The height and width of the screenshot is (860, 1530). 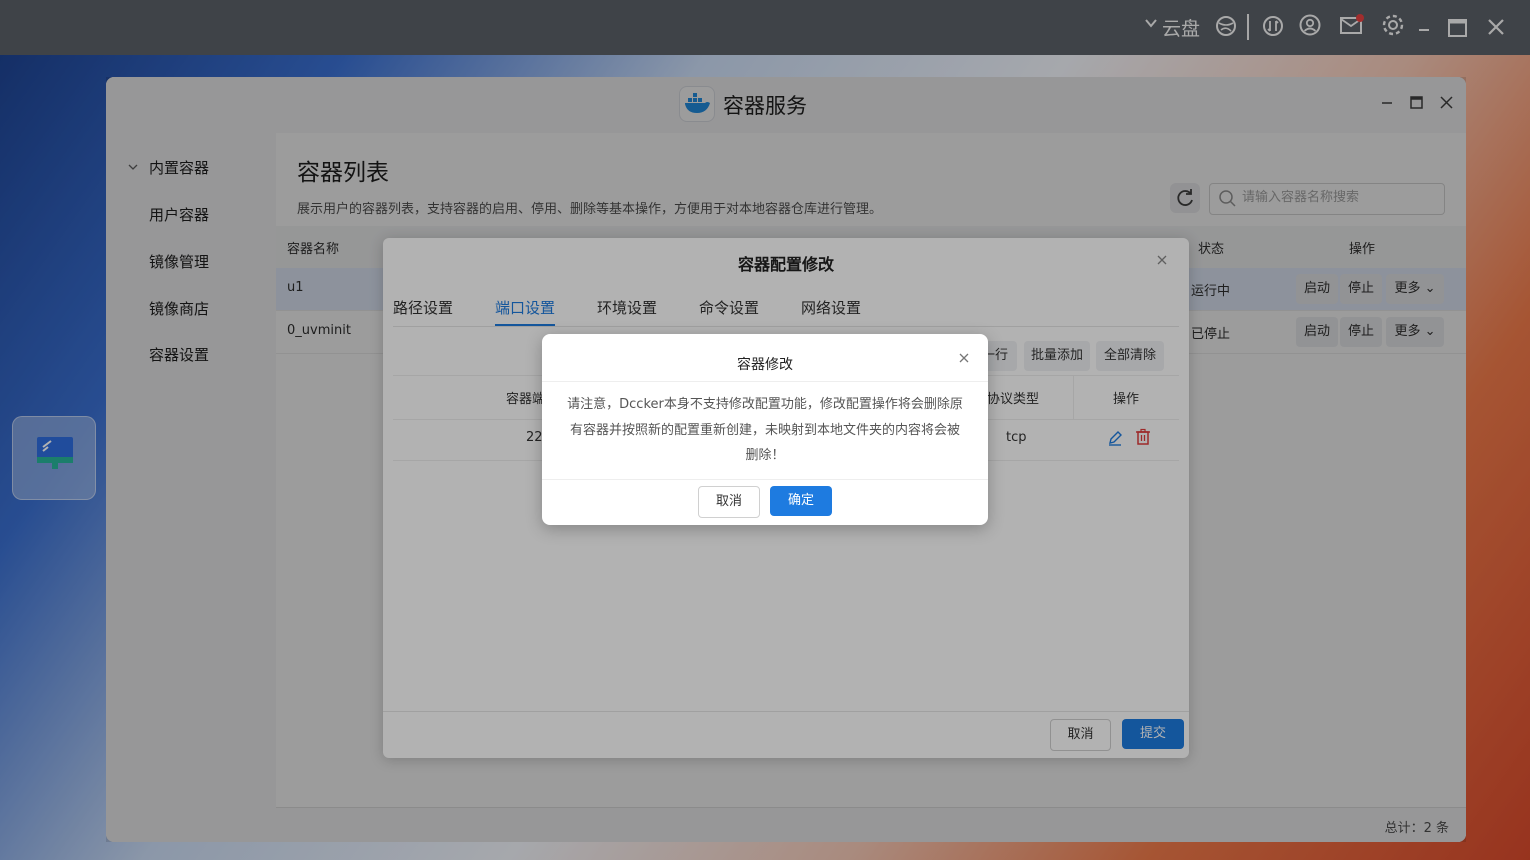 I want to click on confirm-cancel-button: 取消, so click(x=729, y=502).